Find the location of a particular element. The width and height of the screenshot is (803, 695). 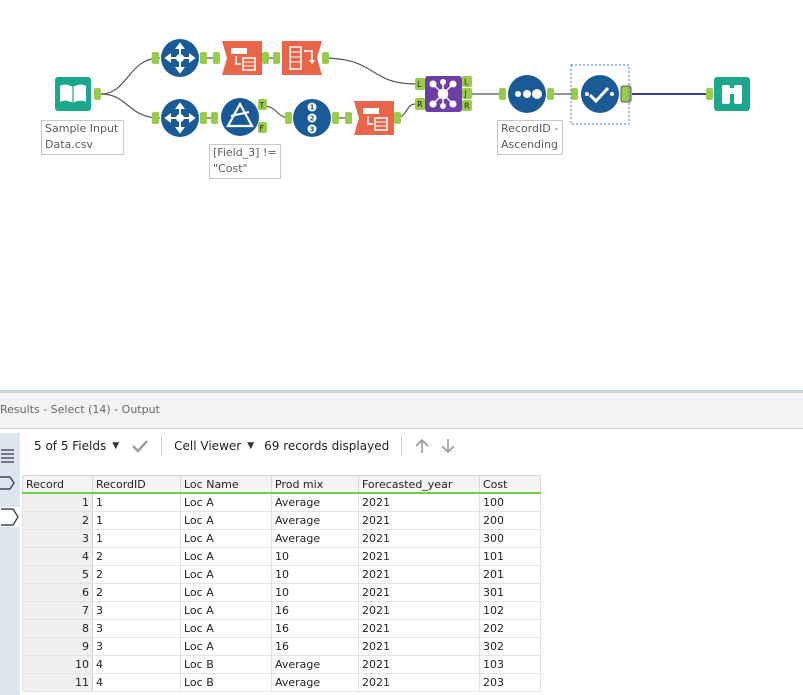

scroll-down-button is located at coordinates (448, 446).